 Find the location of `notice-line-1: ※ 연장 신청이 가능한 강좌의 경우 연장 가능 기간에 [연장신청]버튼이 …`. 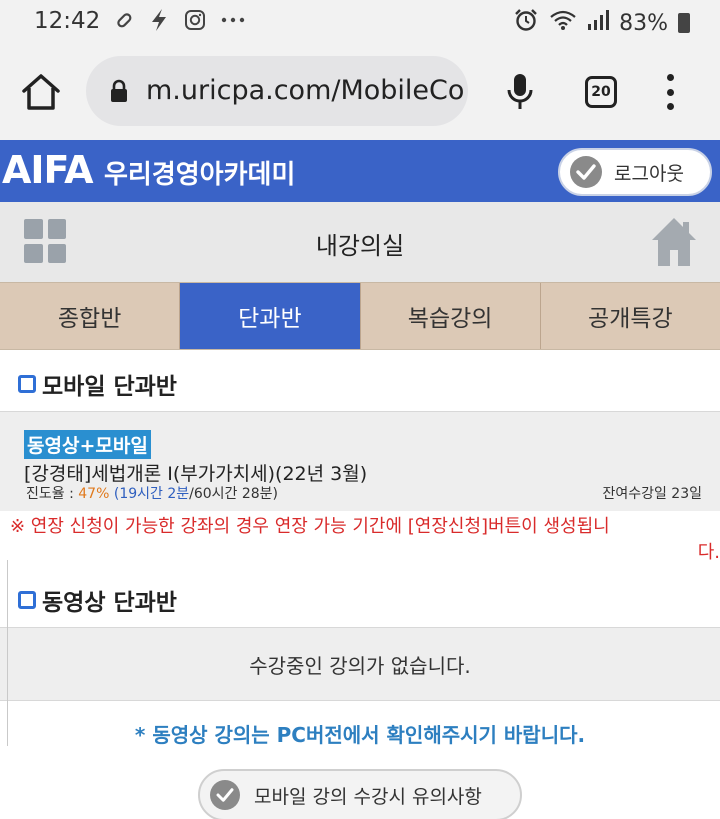

notice-line-1: ※ 연장 신청이 가능한 강좌의 경우 연장 가능 기간에 [연장신청]버튼이 … is located at coordinates (310, 526).